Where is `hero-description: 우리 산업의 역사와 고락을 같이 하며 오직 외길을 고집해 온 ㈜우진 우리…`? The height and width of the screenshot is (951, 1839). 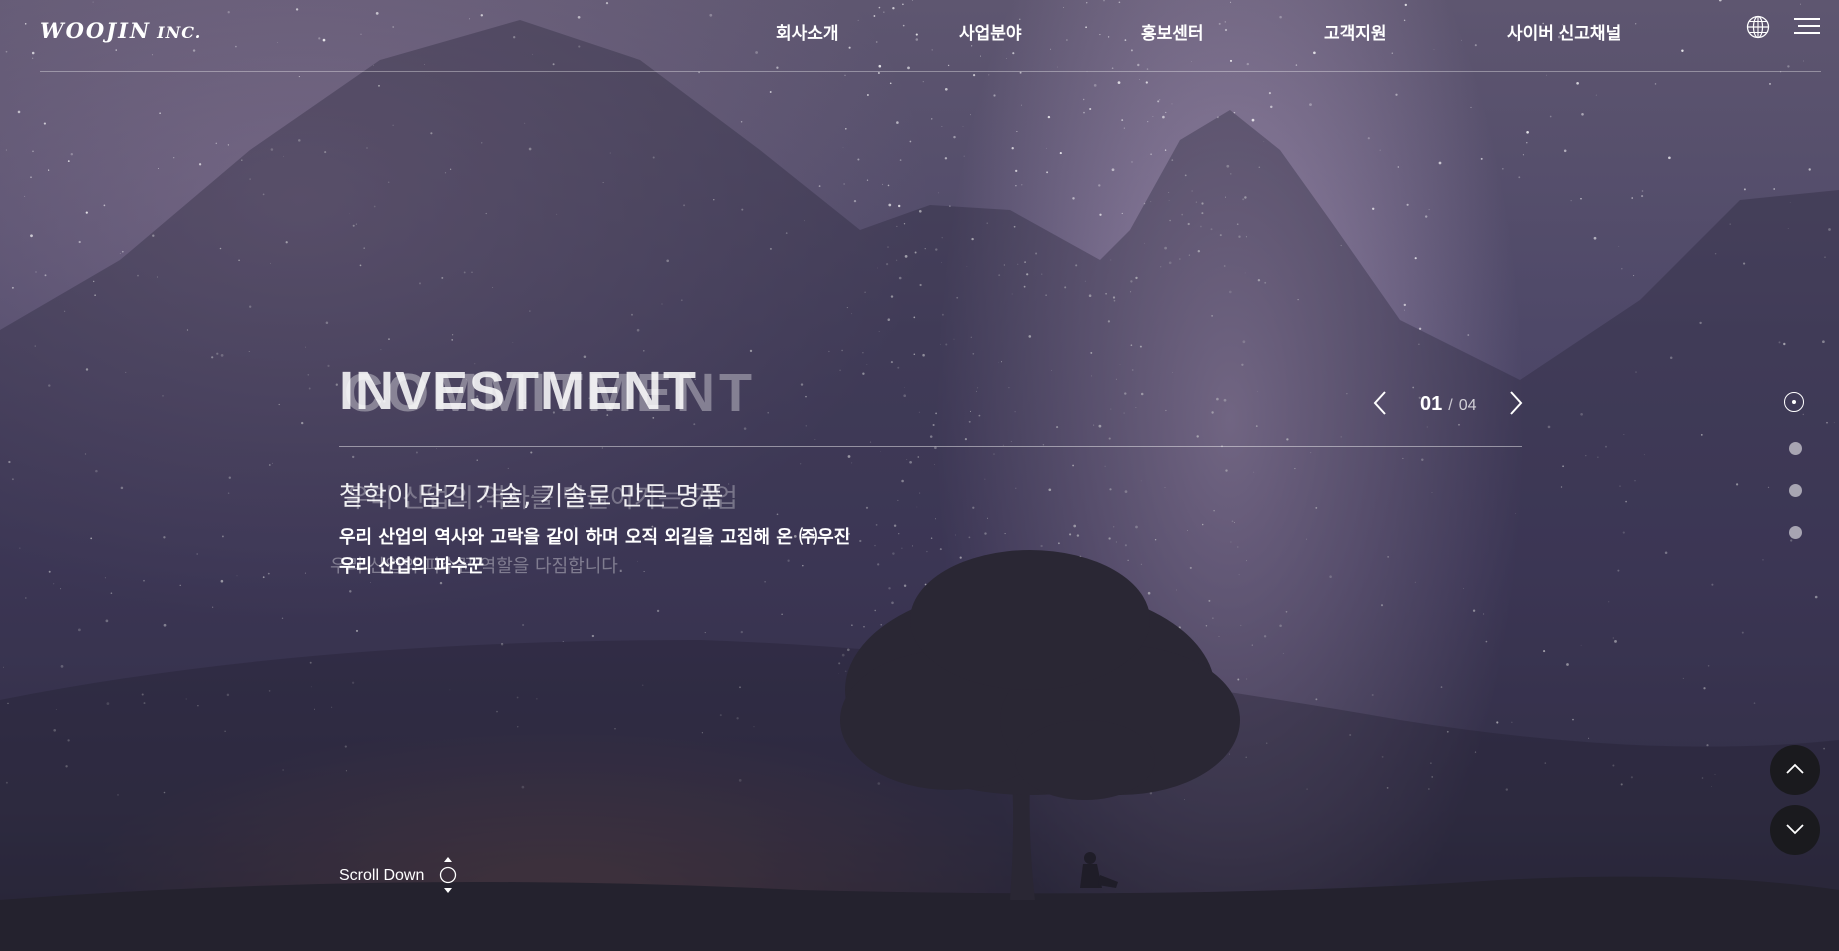
hero-description: 우리 산업의 역사와 고락을 같이 하며 오직 외길을 고집해 온 ㈜우진 우리… is located at coordinates (619, 552).